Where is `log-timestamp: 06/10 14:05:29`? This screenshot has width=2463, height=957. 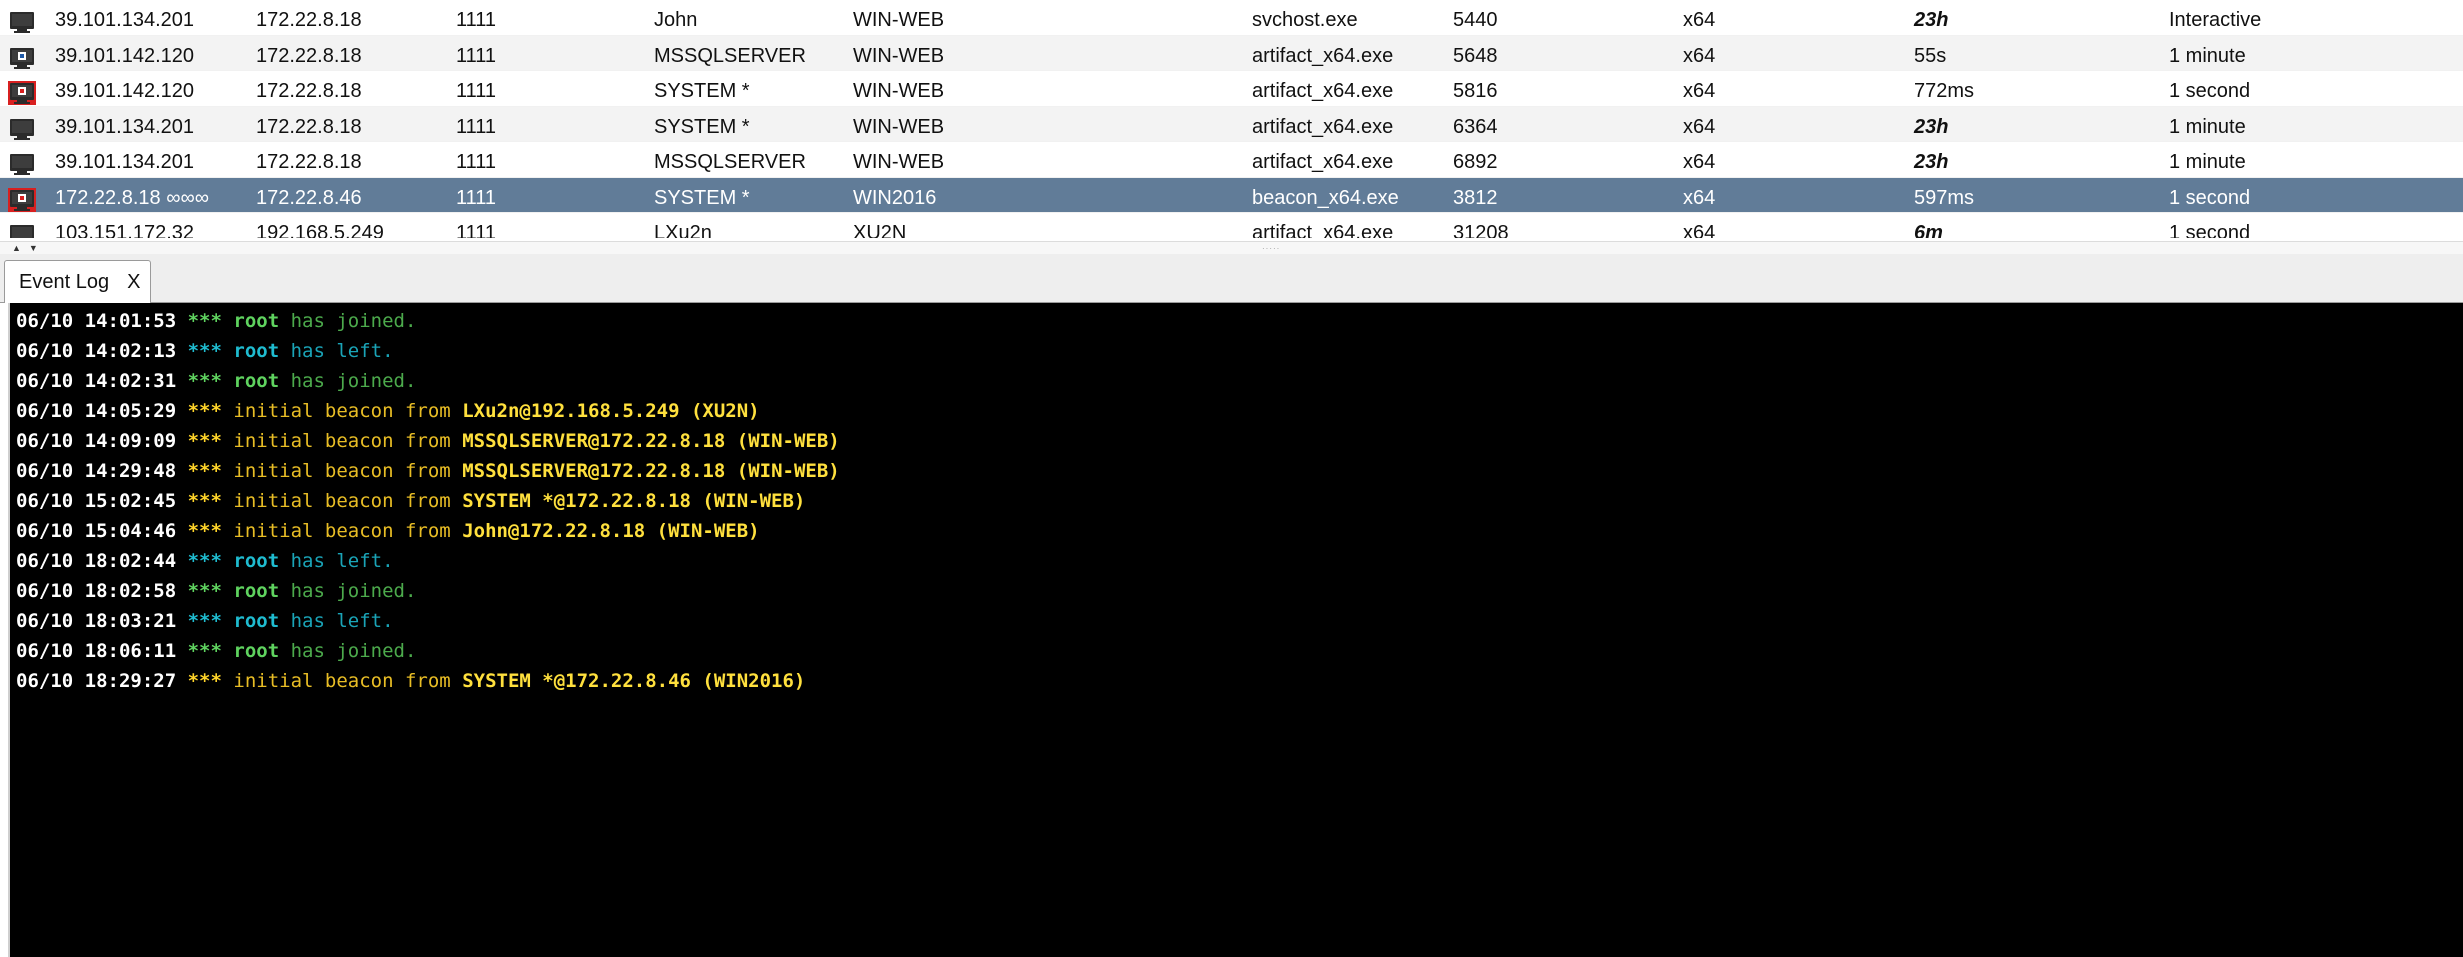
log-timestamp: 06/10 14:05:29 is located at coordinates (96, 411).